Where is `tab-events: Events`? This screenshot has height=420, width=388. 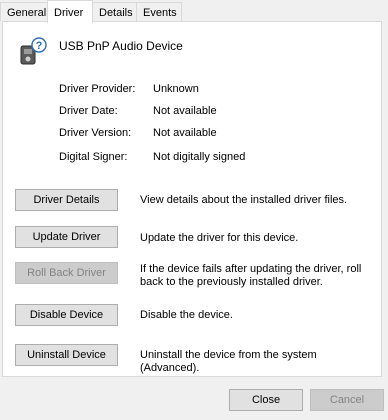
tab-events: Events is located at coordinates (159, 11).